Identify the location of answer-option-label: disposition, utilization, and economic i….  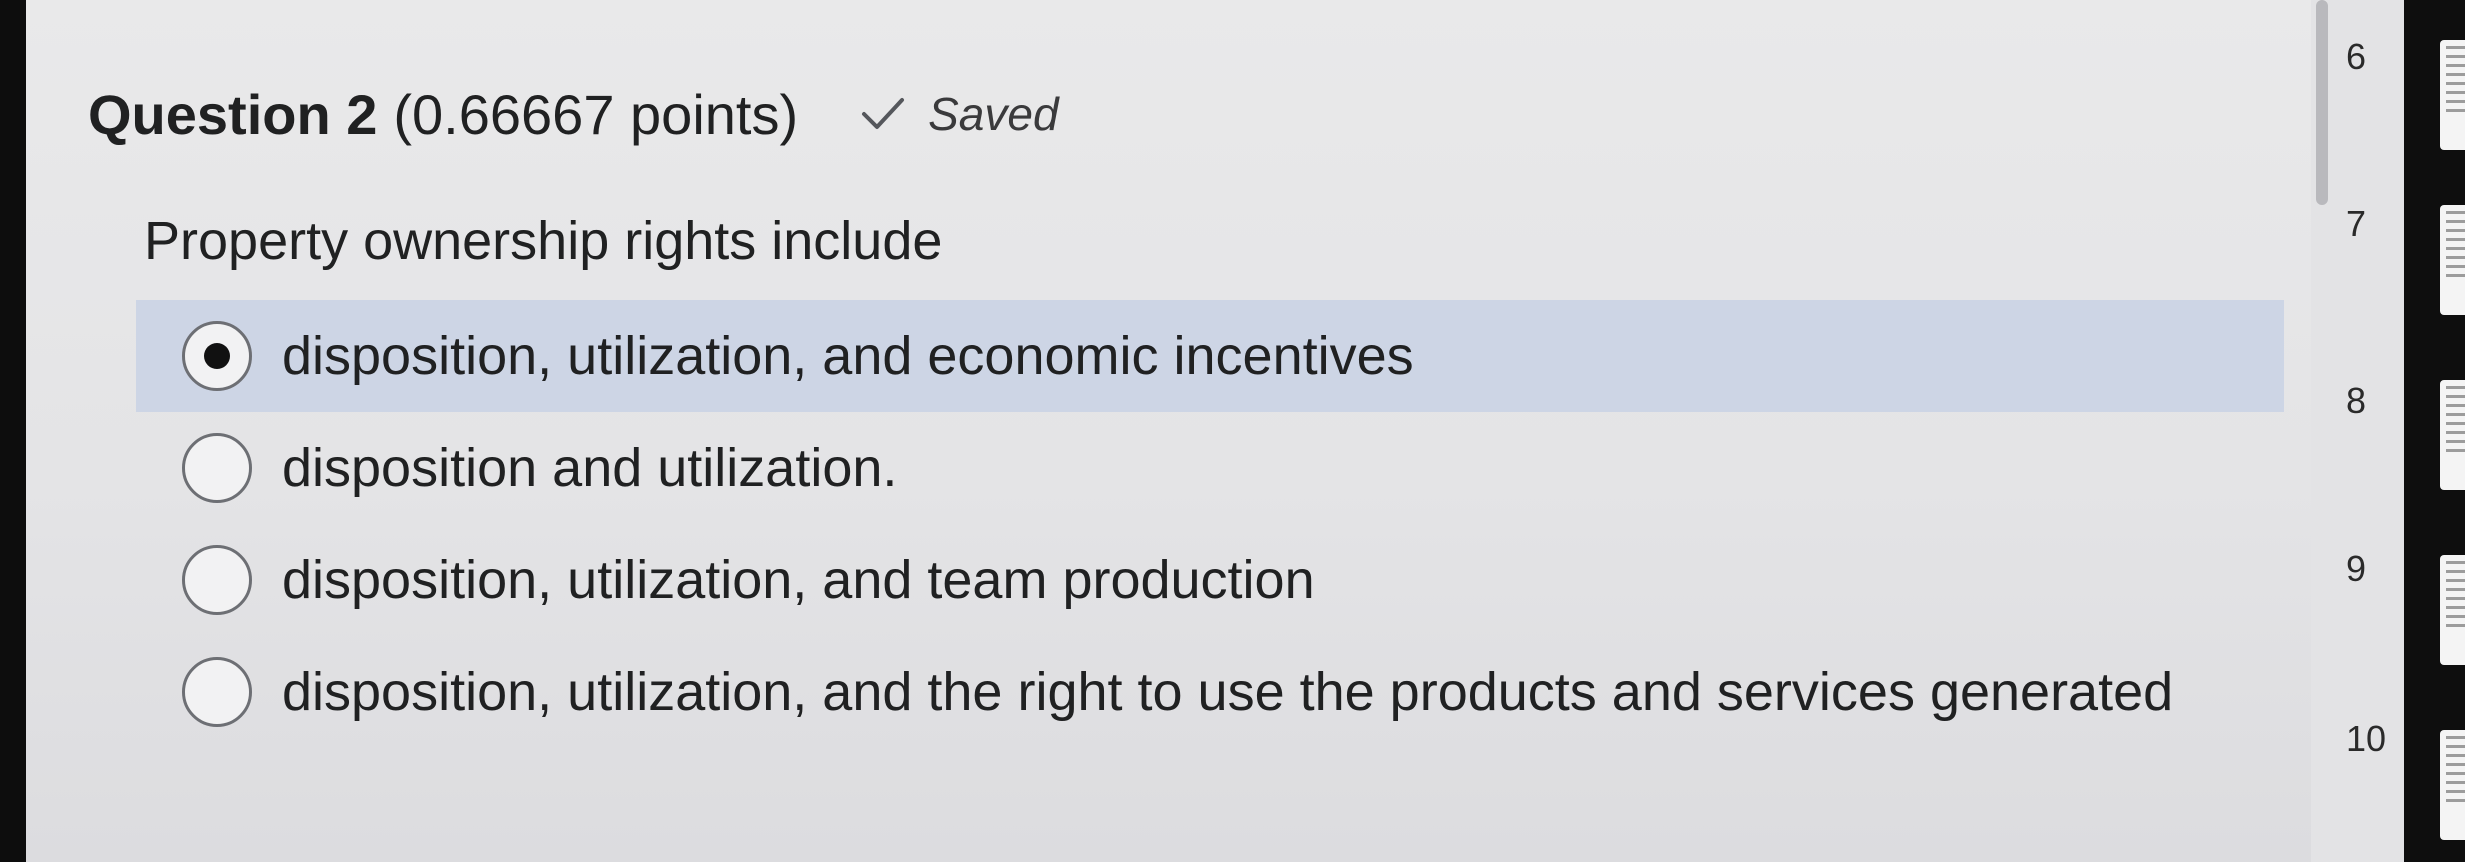
(848, 356).